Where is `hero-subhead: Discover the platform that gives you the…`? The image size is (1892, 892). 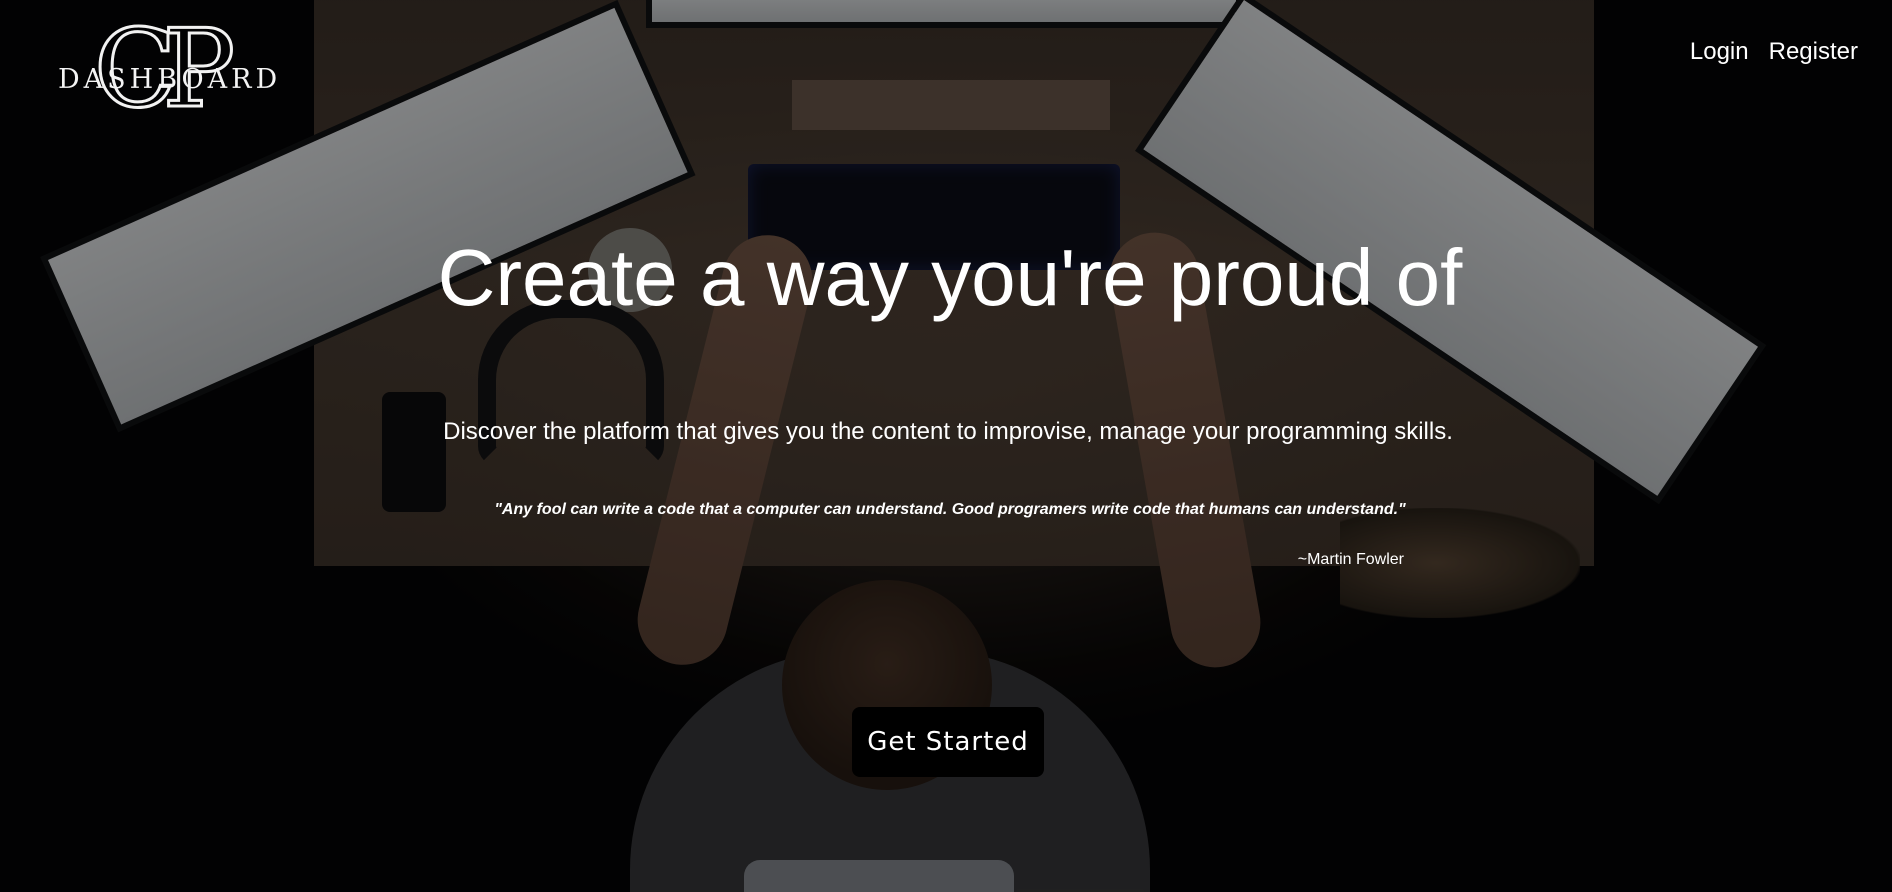
hero-subhead: Discover the platform that gives you the… is located at coordinates (948, 431).